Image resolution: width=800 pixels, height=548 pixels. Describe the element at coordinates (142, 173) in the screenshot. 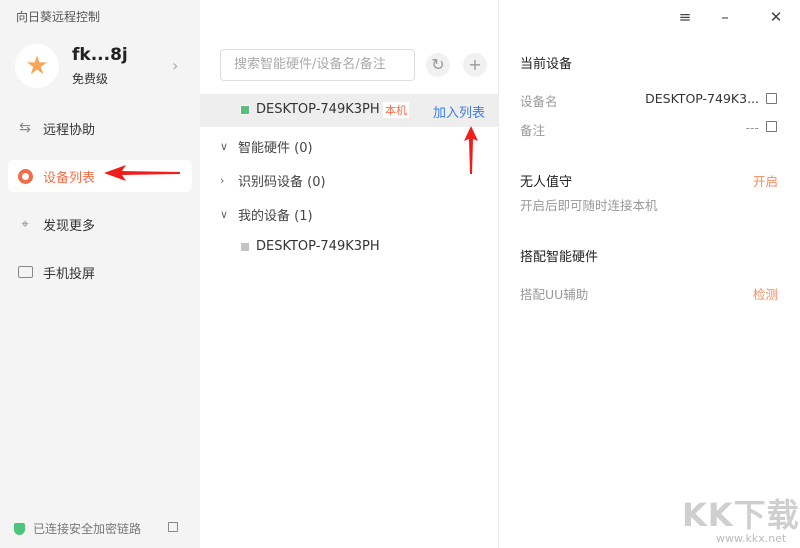

I see `annotation-arrow-left` at that location.